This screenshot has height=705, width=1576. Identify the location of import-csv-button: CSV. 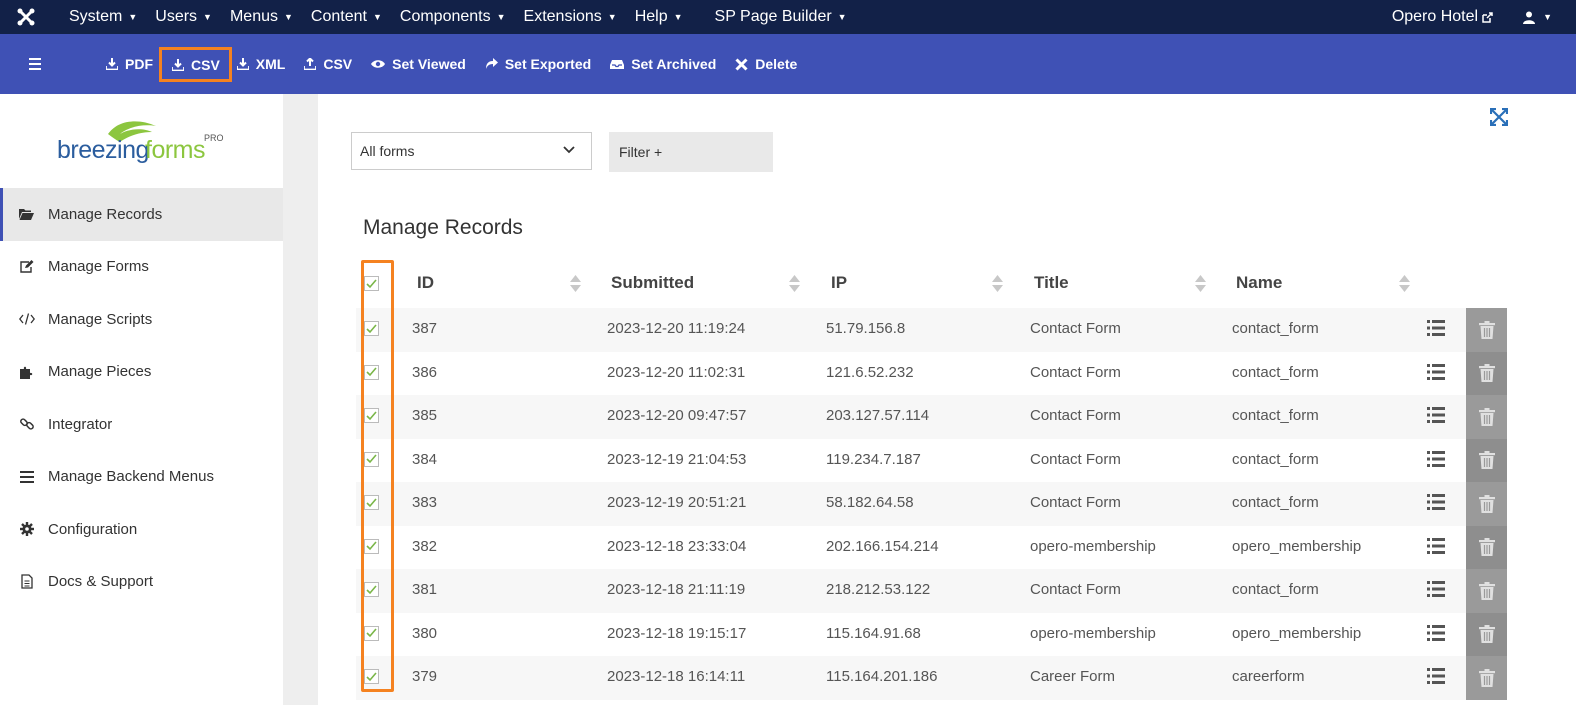
(328, 64).